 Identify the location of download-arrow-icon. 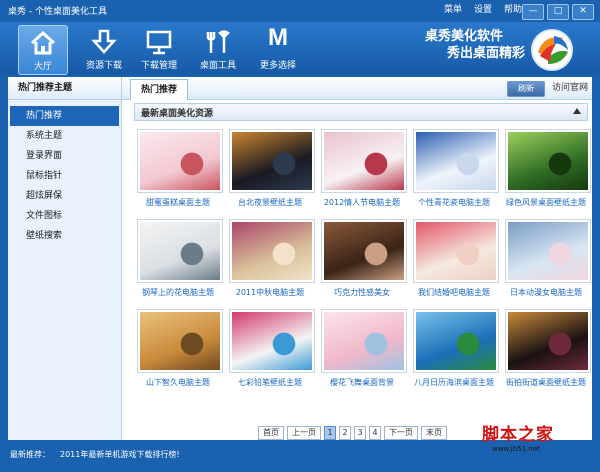
(104, 41).